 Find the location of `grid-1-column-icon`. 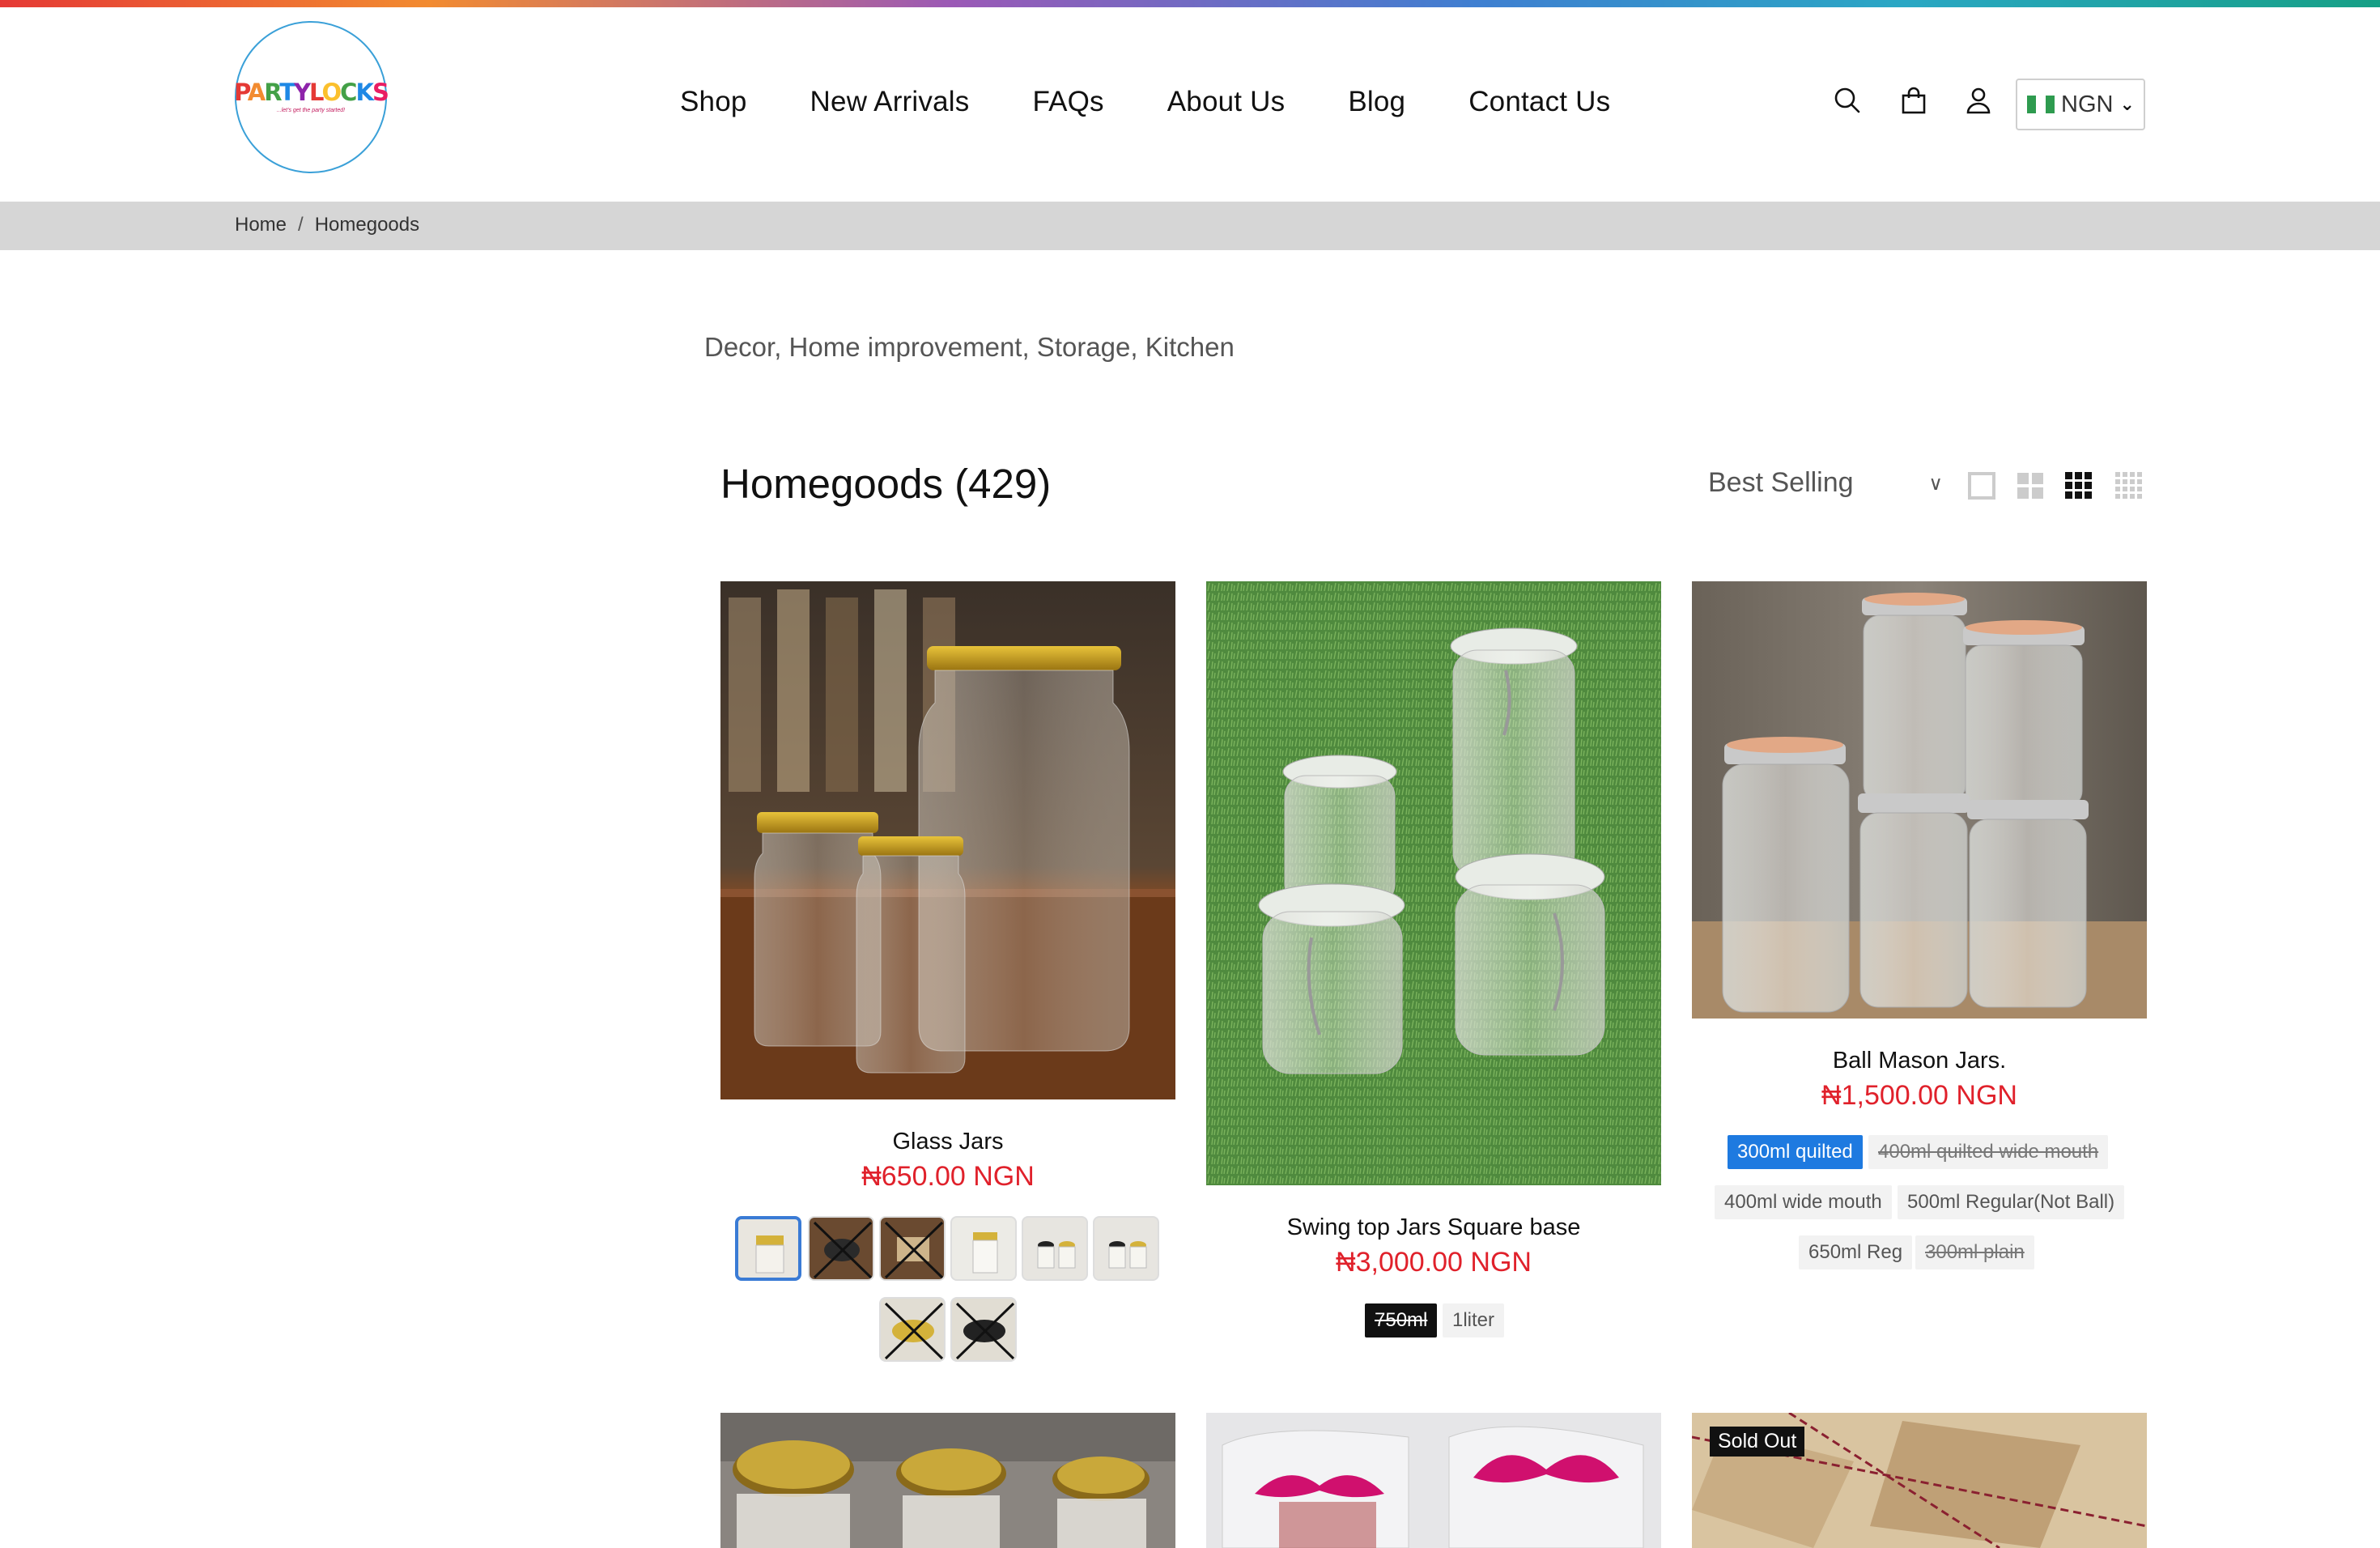

grid-1-column-icon is located at coordinates (1982, 486).